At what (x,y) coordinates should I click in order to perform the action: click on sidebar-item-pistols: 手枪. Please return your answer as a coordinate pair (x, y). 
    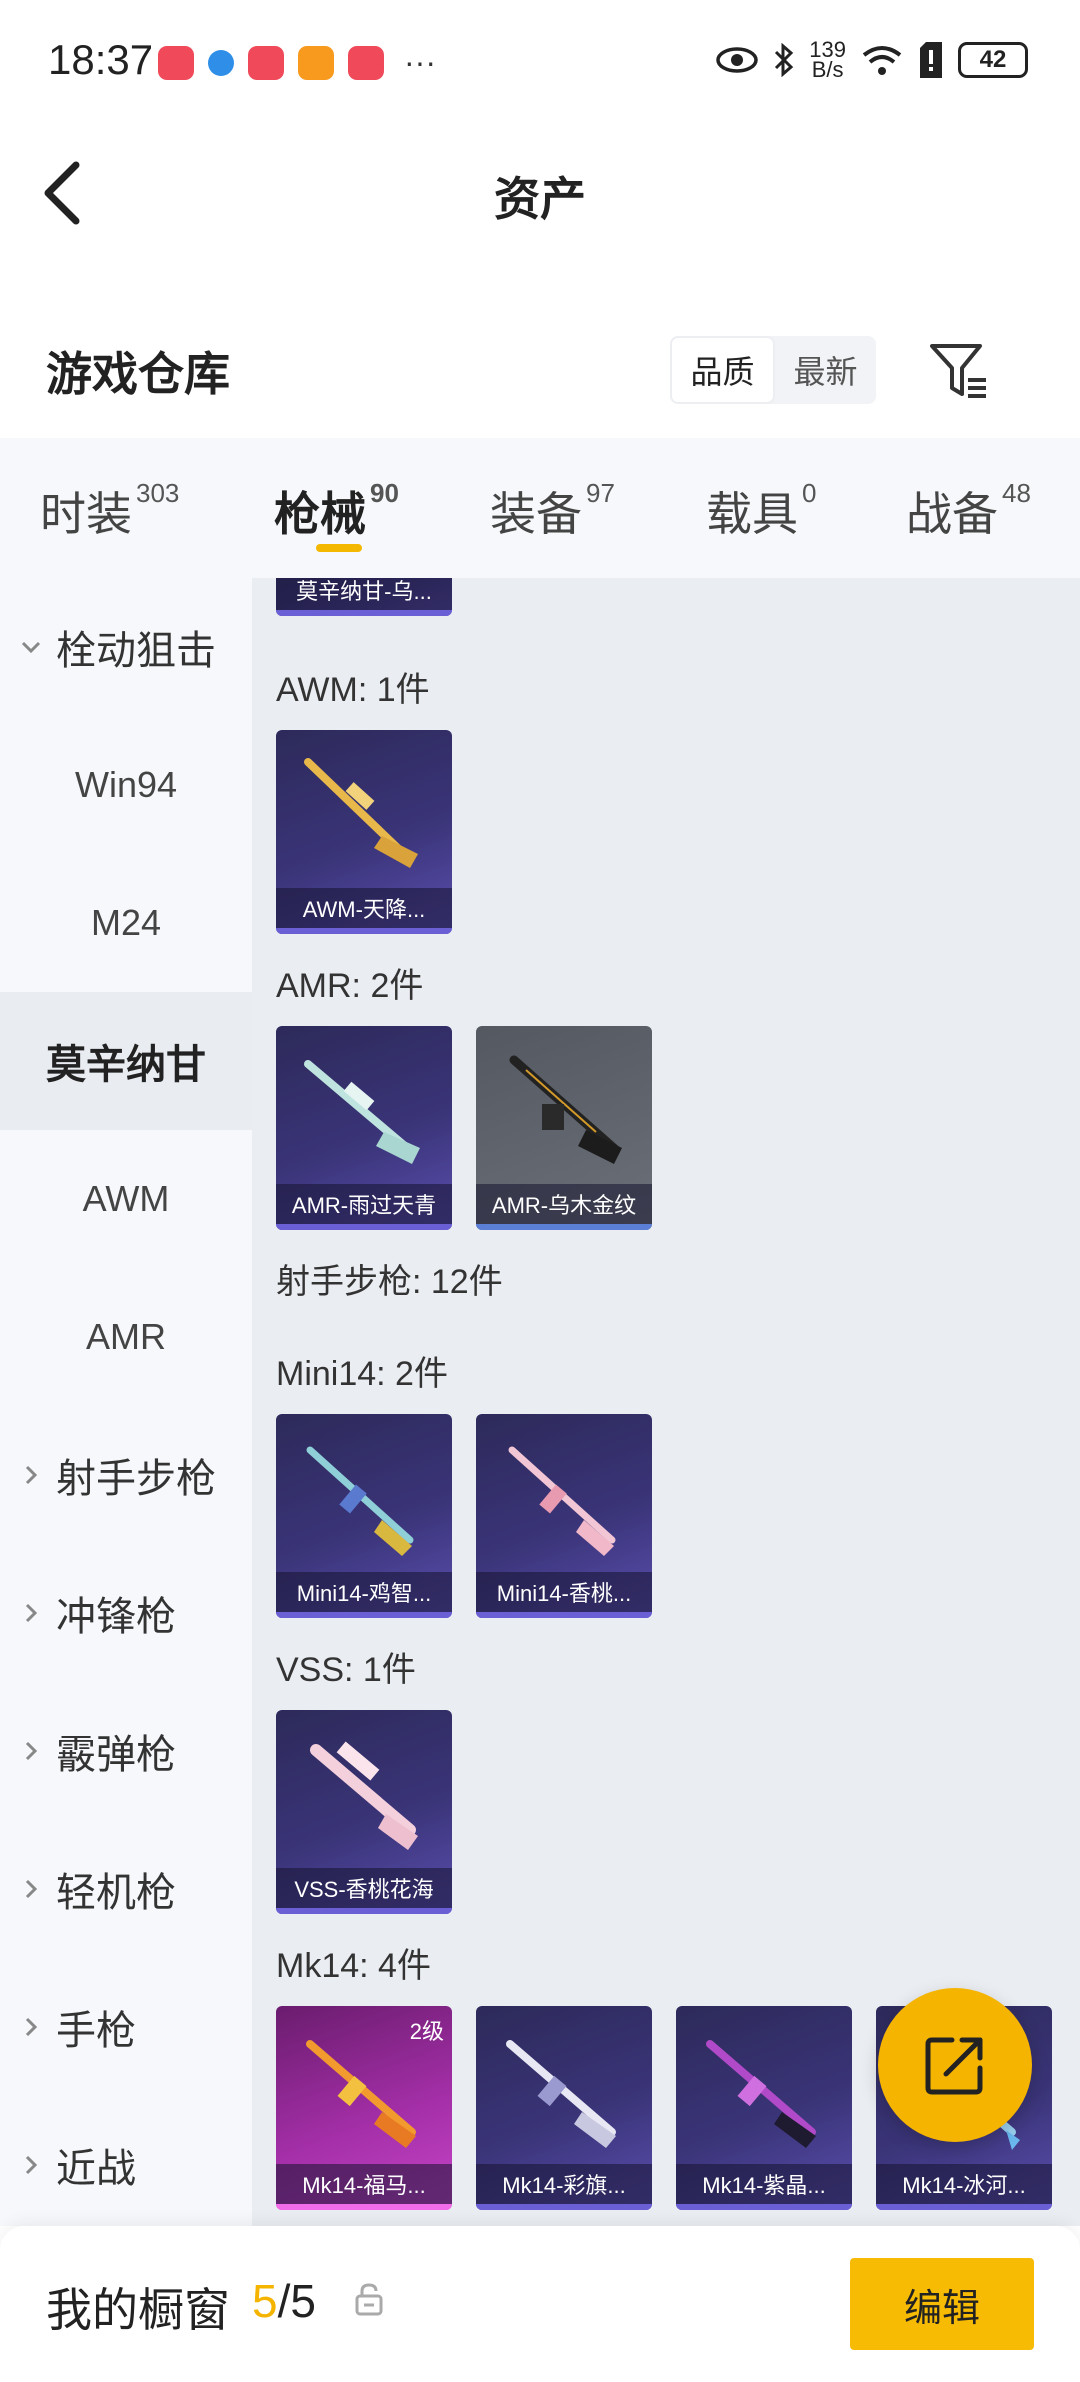
    Looking at the image, I should click on (126, 2027).